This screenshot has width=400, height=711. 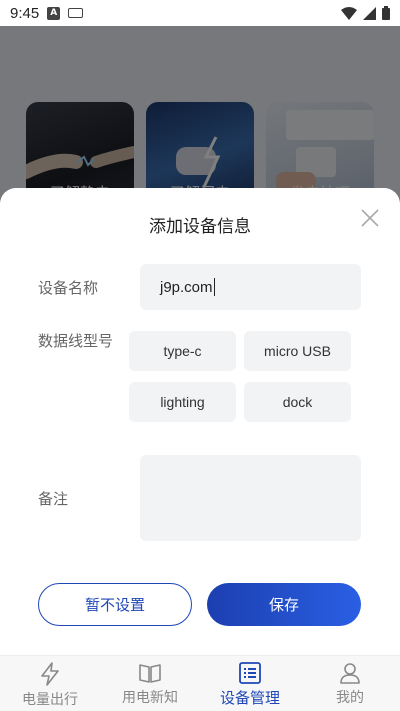 What do you see at coordinates (76, 13) in the screenshot?
I see `keyboard-icon` at bounding box center [76, 13].